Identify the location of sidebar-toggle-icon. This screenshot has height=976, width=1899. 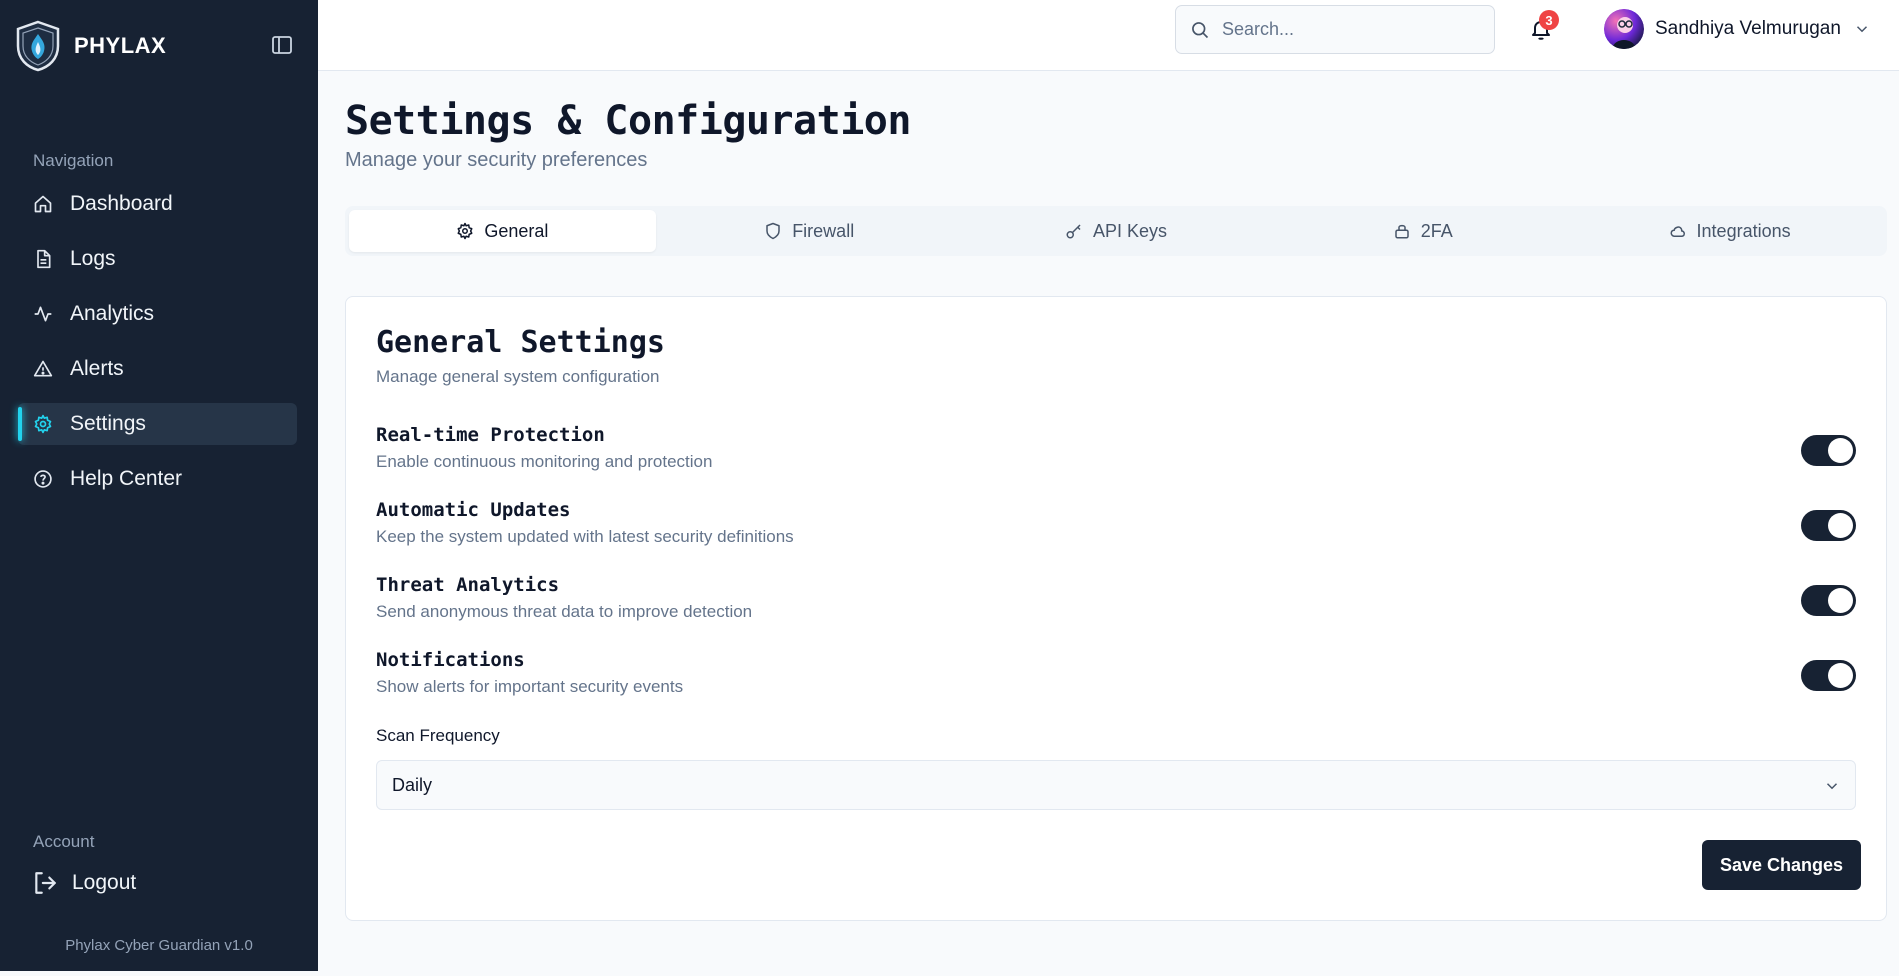
(282, 45).